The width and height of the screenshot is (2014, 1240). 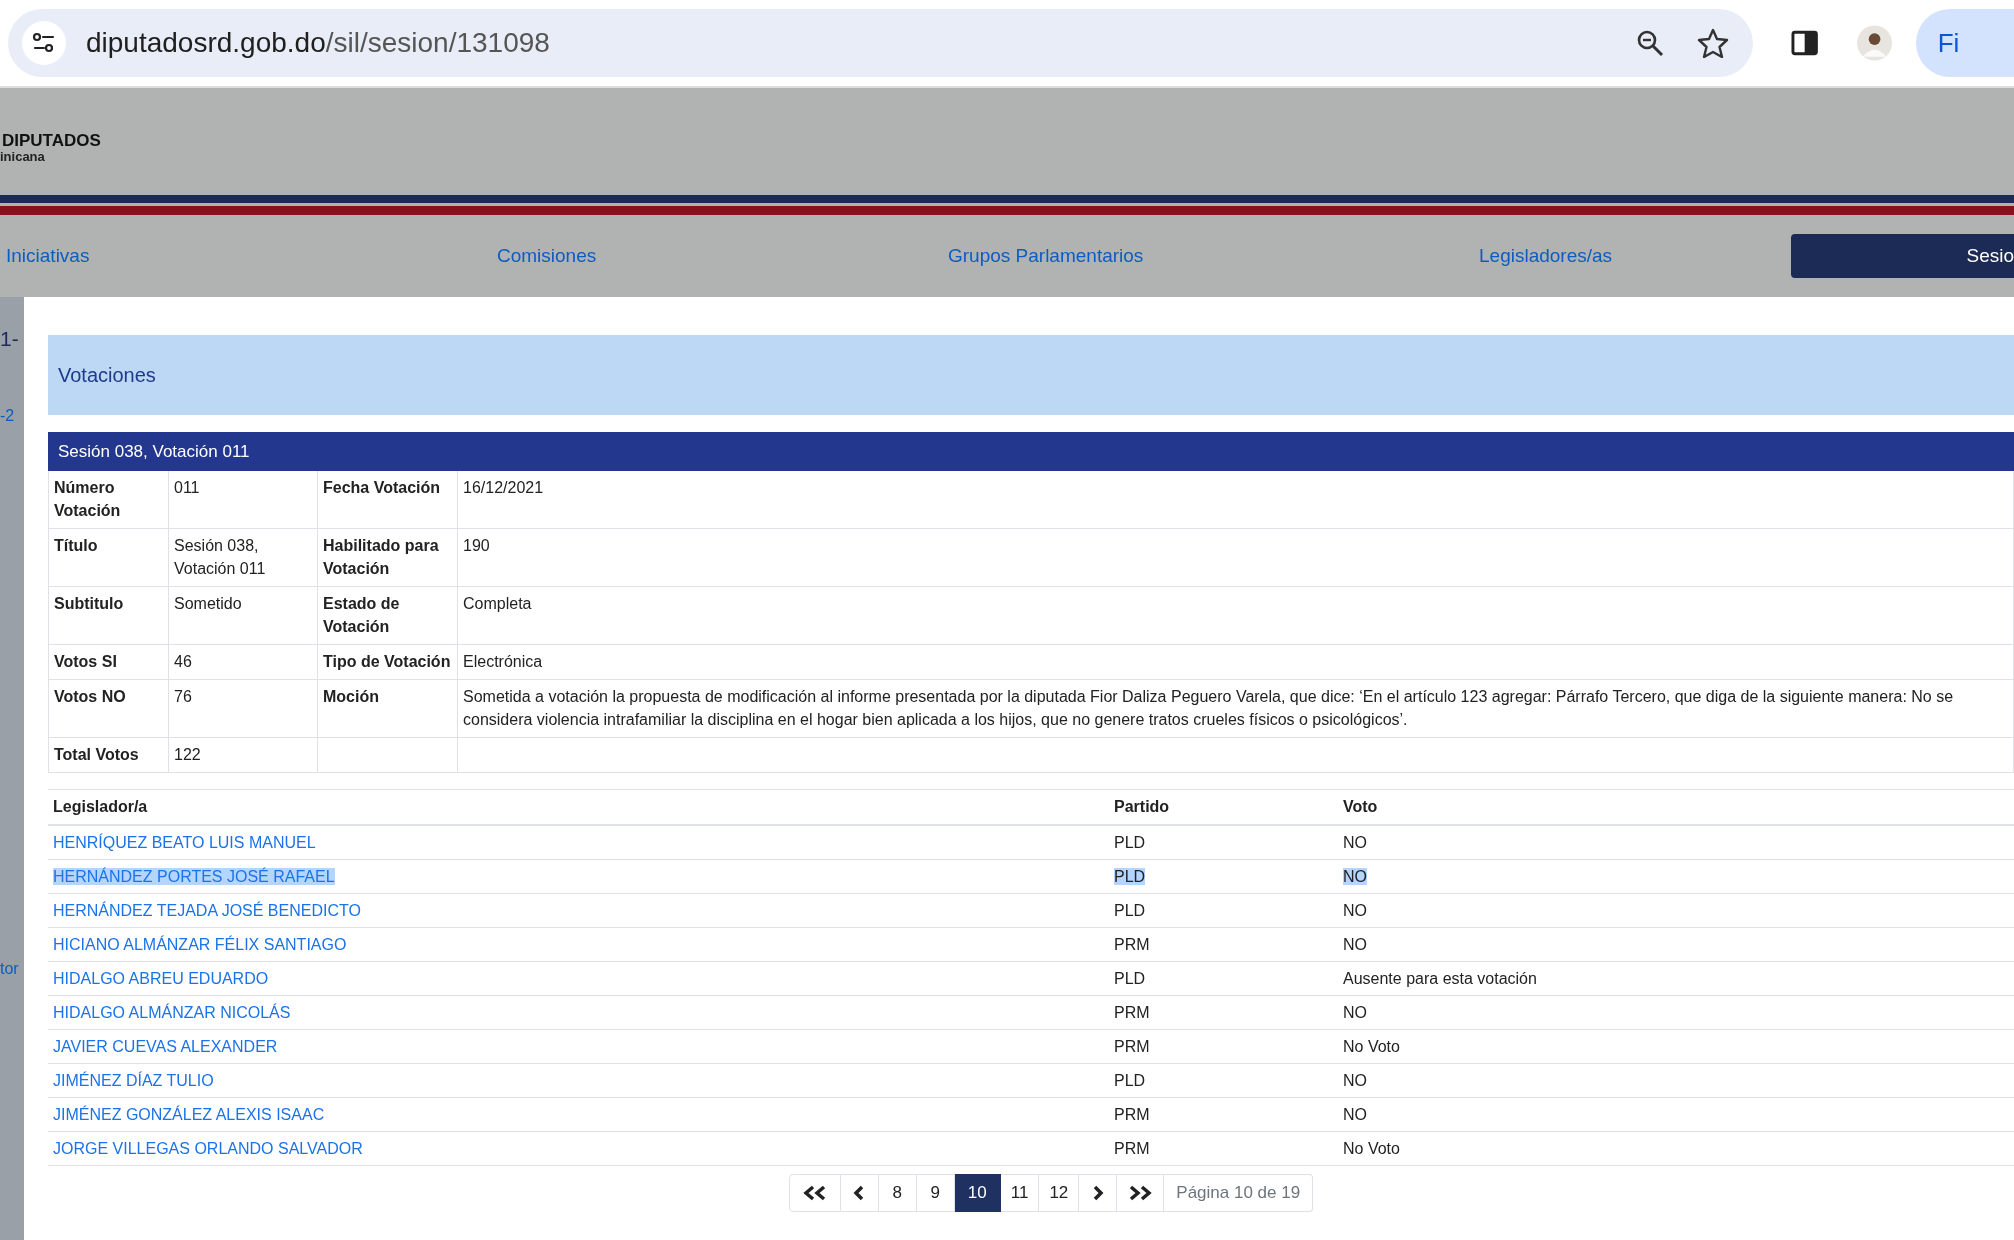 What do you see at coordinates (207, 910) in the screenshot?
I see `legislator-link: HERNÁNDEZ TEJADA JOSÉ BENEDICTO` at bounding box center [207, 910].